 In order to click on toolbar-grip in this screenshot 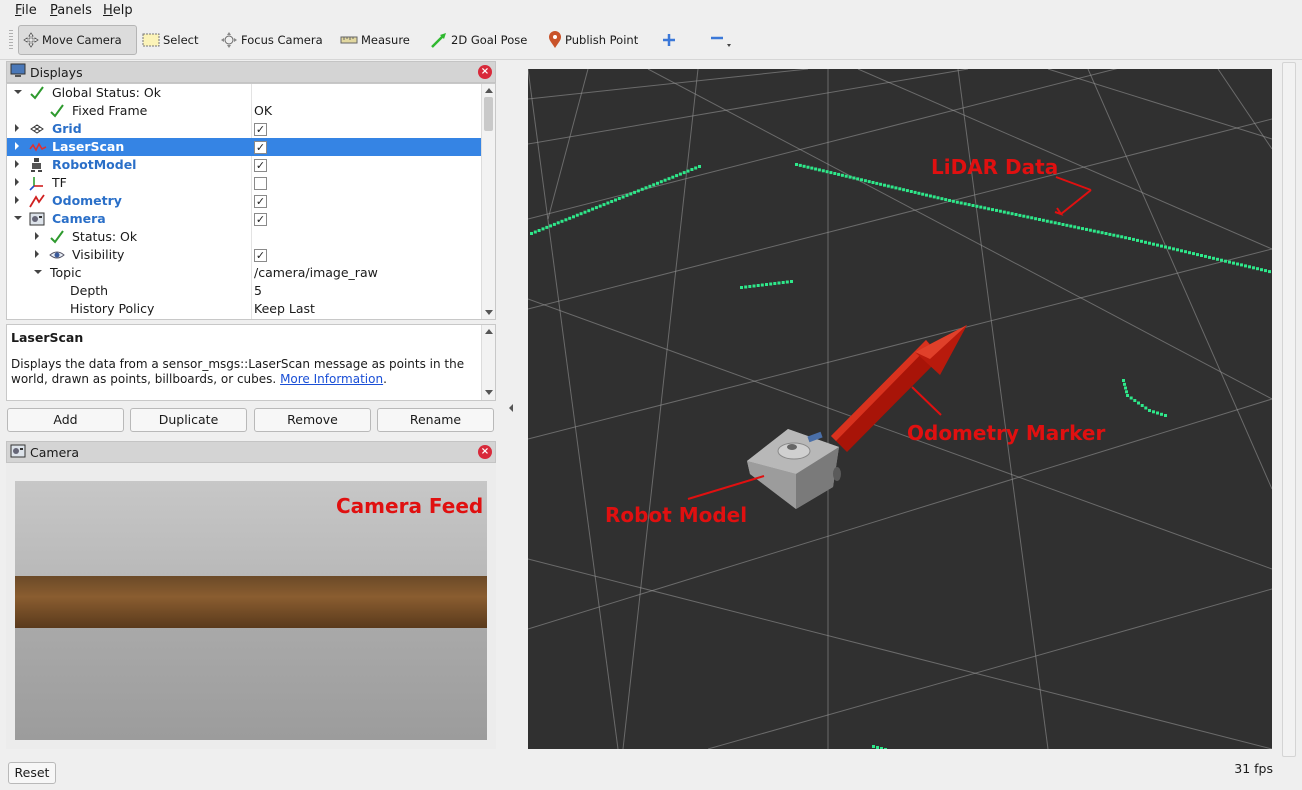, I will do `click(11, 40)`.